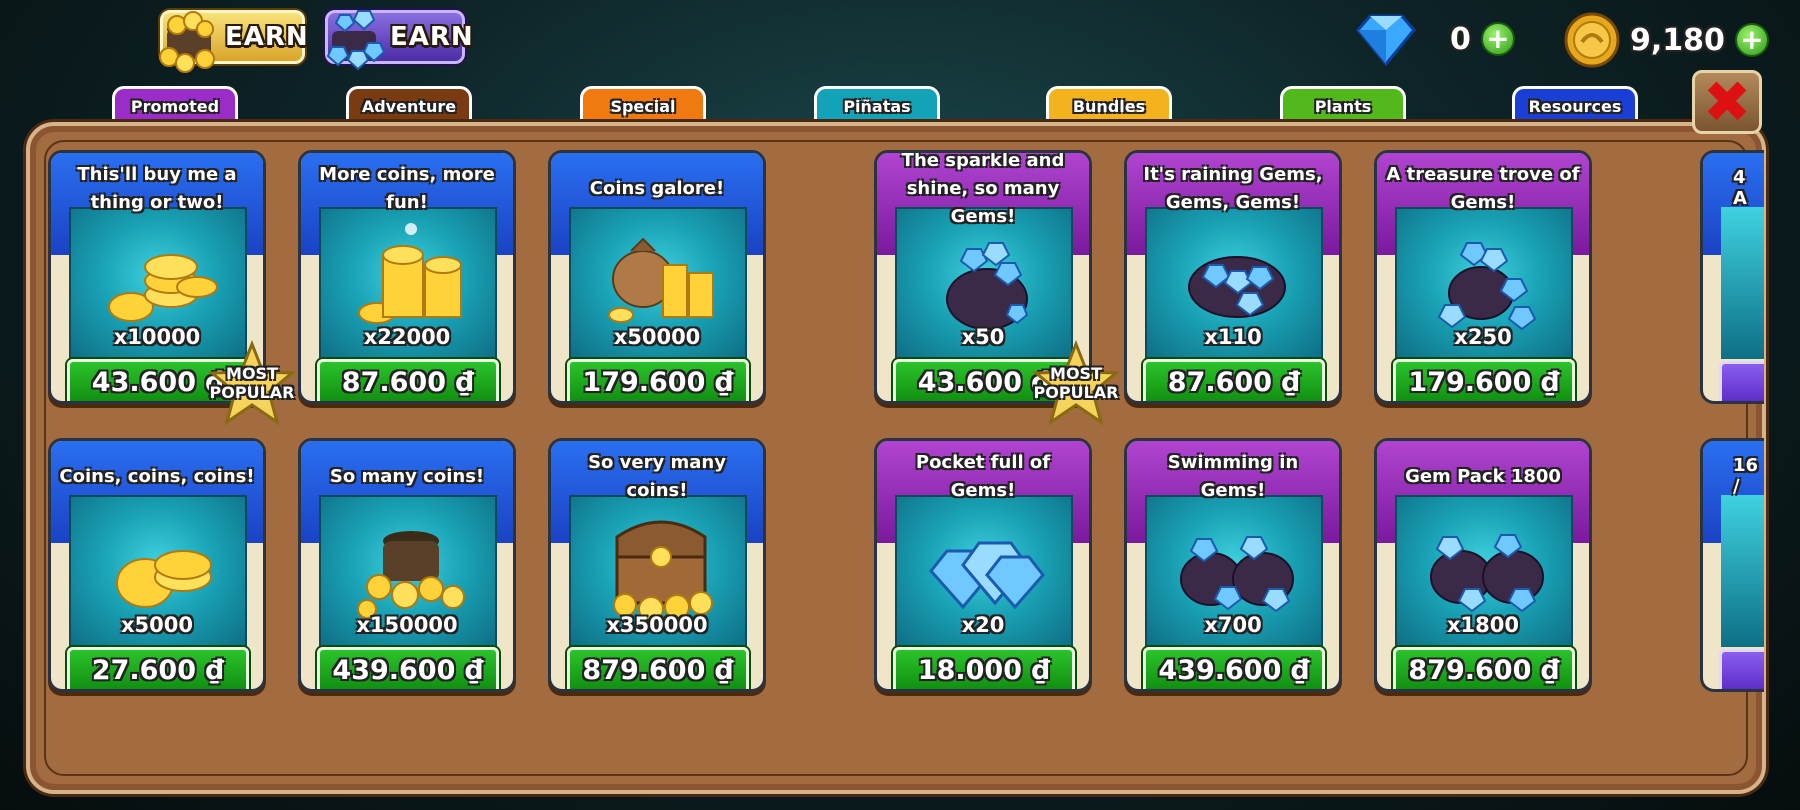 The width and height of the screenshot is (1800, 810). What do you see at coordinates (1732, 277) in the screenshot?
I see `offscreen-pack-card: 4 A` at bounding box center [1732, 277].